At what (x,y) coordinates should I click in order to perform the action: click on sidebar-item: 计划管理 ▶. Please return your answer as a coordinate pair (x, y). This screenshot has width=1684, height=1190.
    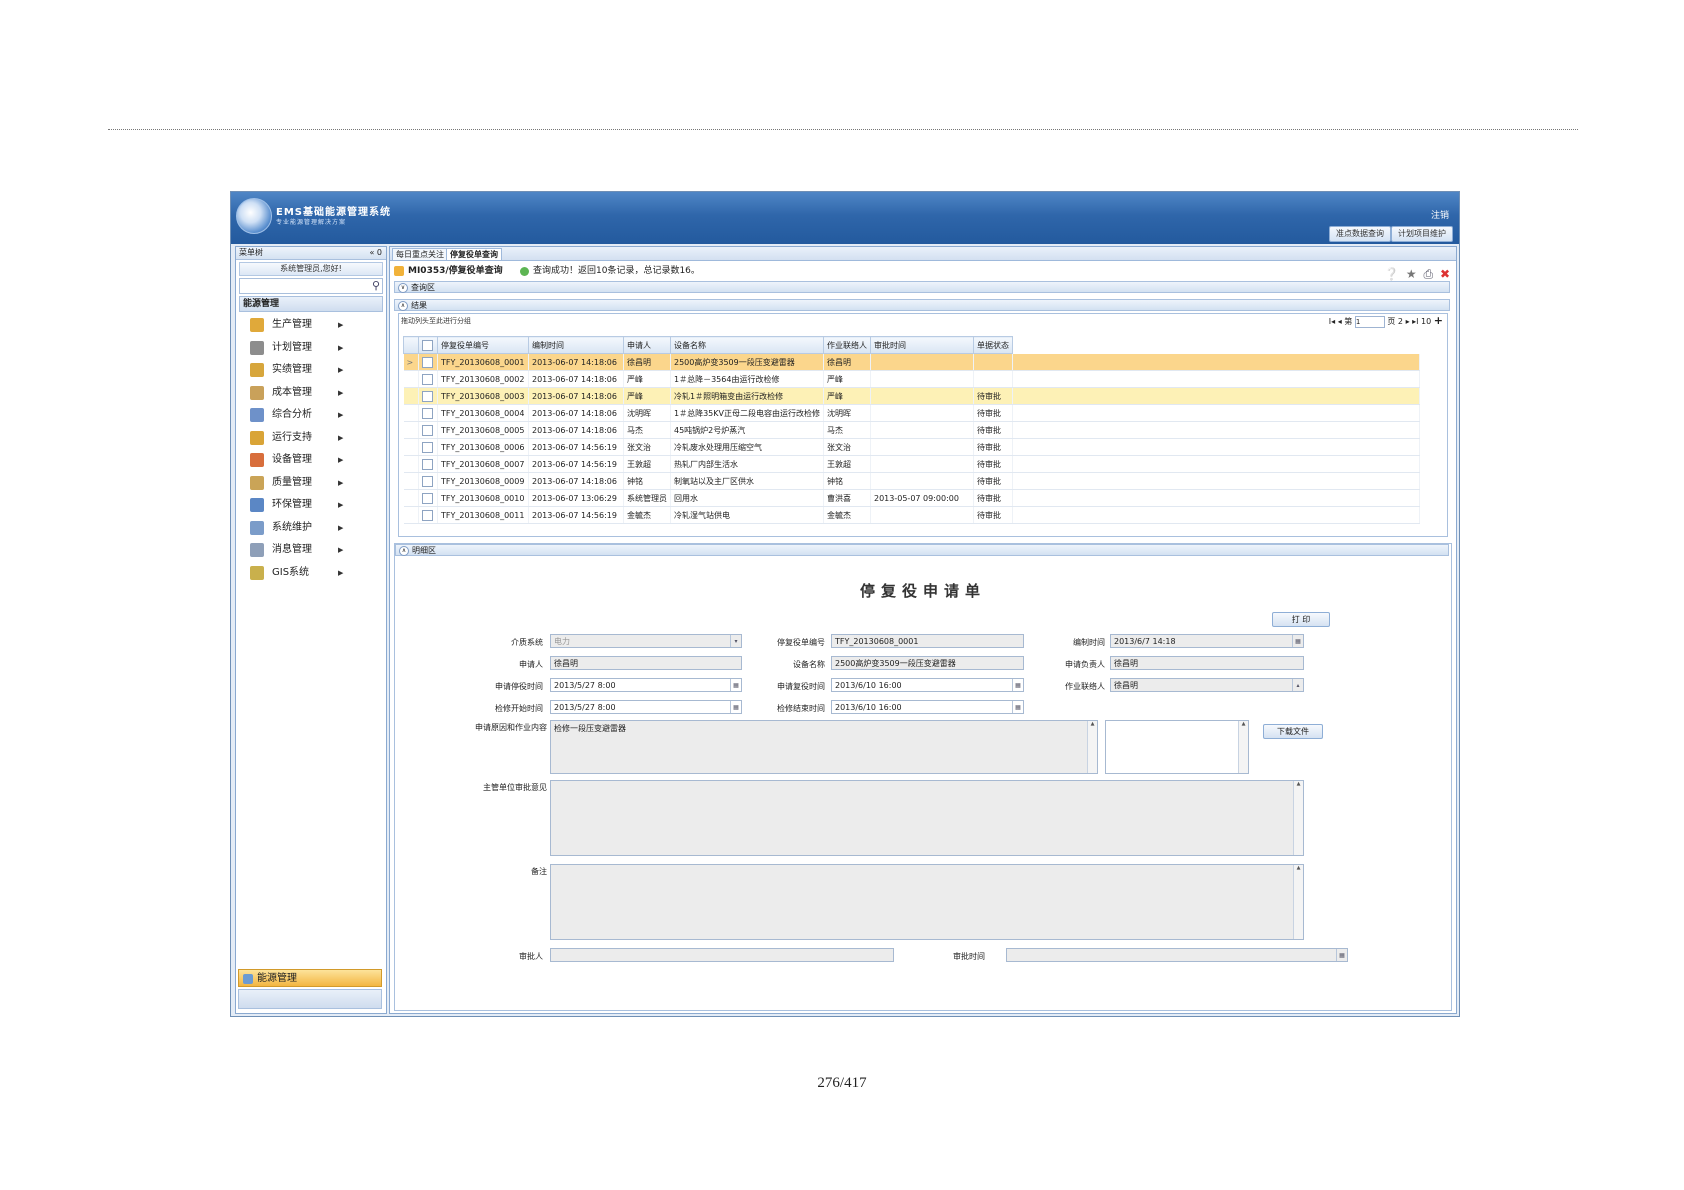
    Looking at the image, I should click on (317, 348).